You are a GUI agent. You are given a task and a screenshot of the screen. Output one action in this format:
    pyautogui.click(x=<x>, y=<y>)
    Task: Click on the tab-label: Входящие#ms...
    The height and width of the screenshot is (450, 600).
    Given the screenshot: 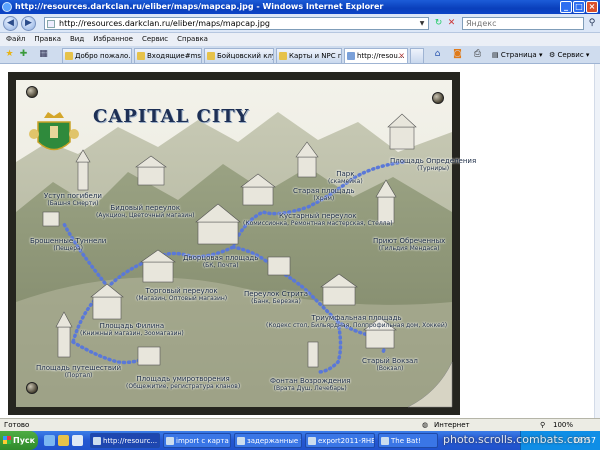 What is the action you would take?
    pyautogui.click(x=174, y=56)
    